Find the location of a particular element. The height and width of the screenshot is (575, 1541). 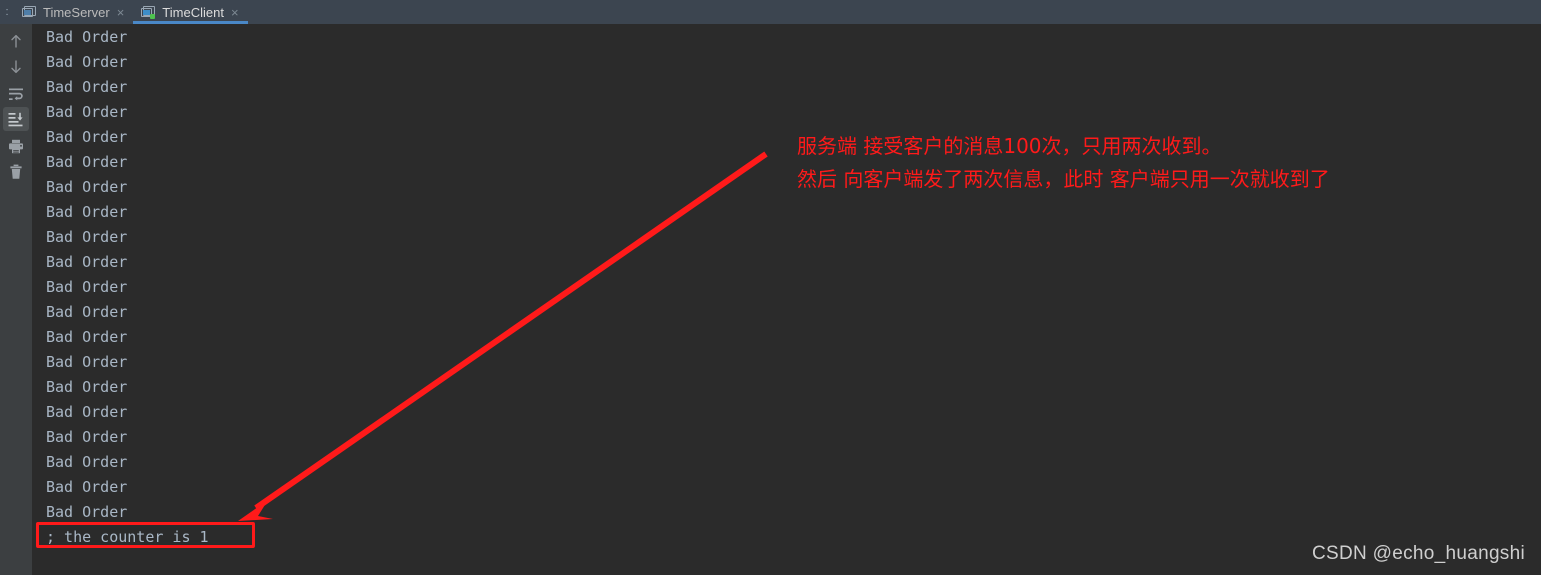

down-arrow-icon is located at coordinates (16, 67).